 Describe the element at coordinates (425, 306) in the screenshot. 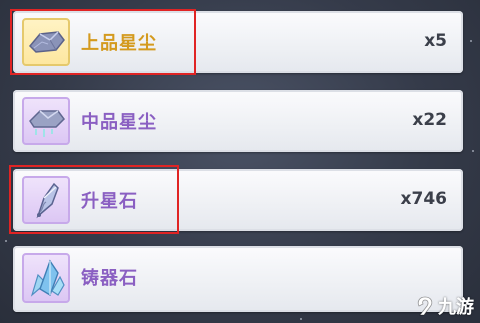

I see `nine-game-logo-icon` at that location.